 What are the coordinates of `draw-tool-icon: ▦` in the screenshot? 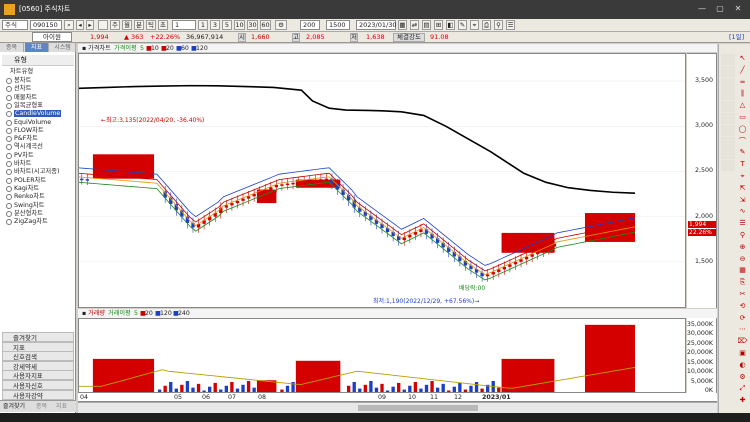 It's located at (742, 270).